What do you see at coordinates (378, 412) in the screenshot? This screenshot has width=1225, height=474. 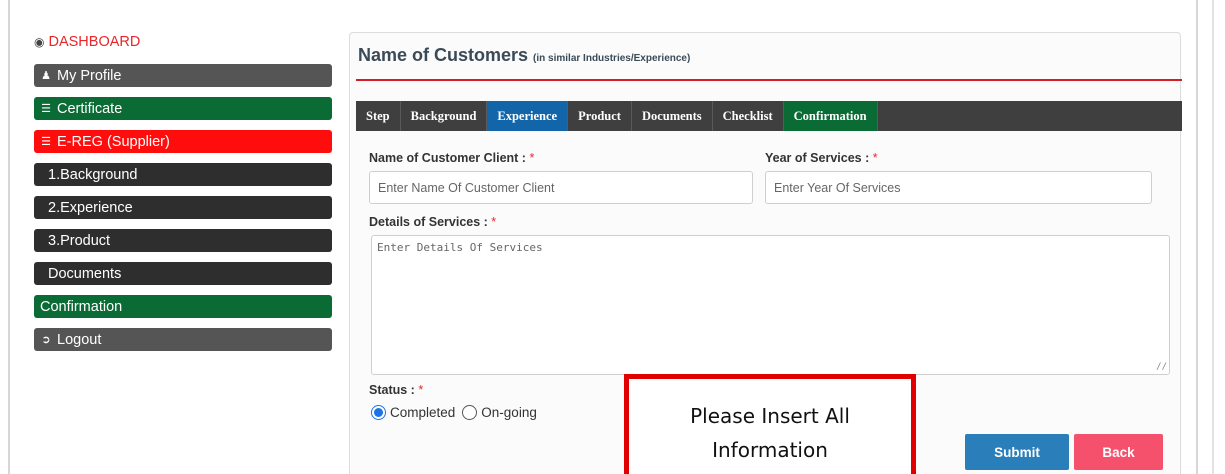 I see `status-completed-radio` at bounding box center [378, 412].